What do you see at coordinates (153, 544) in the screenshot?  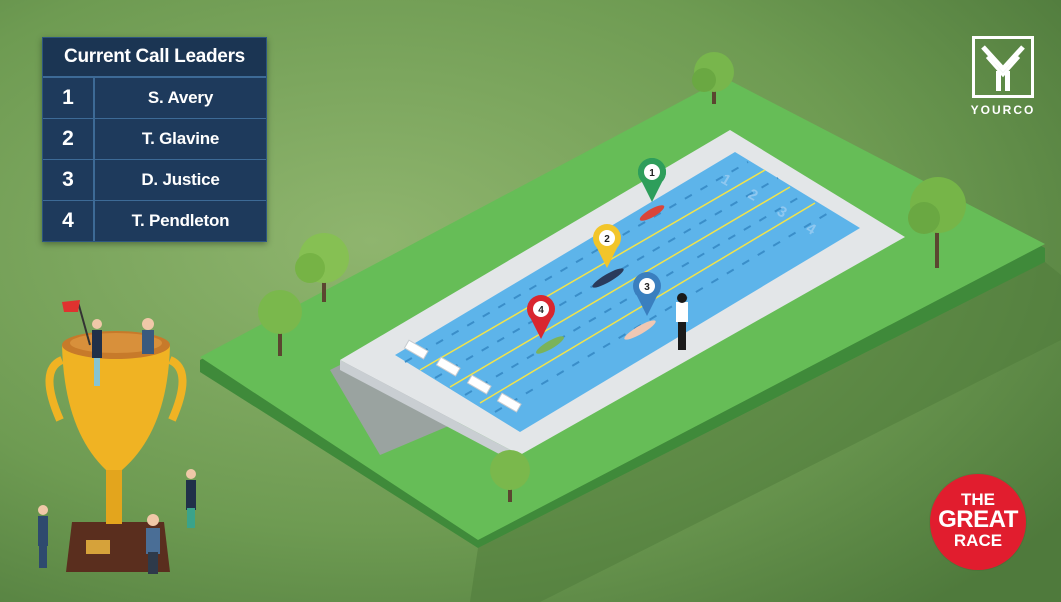 I see `person-bottom` at bounding box center [153, 544].